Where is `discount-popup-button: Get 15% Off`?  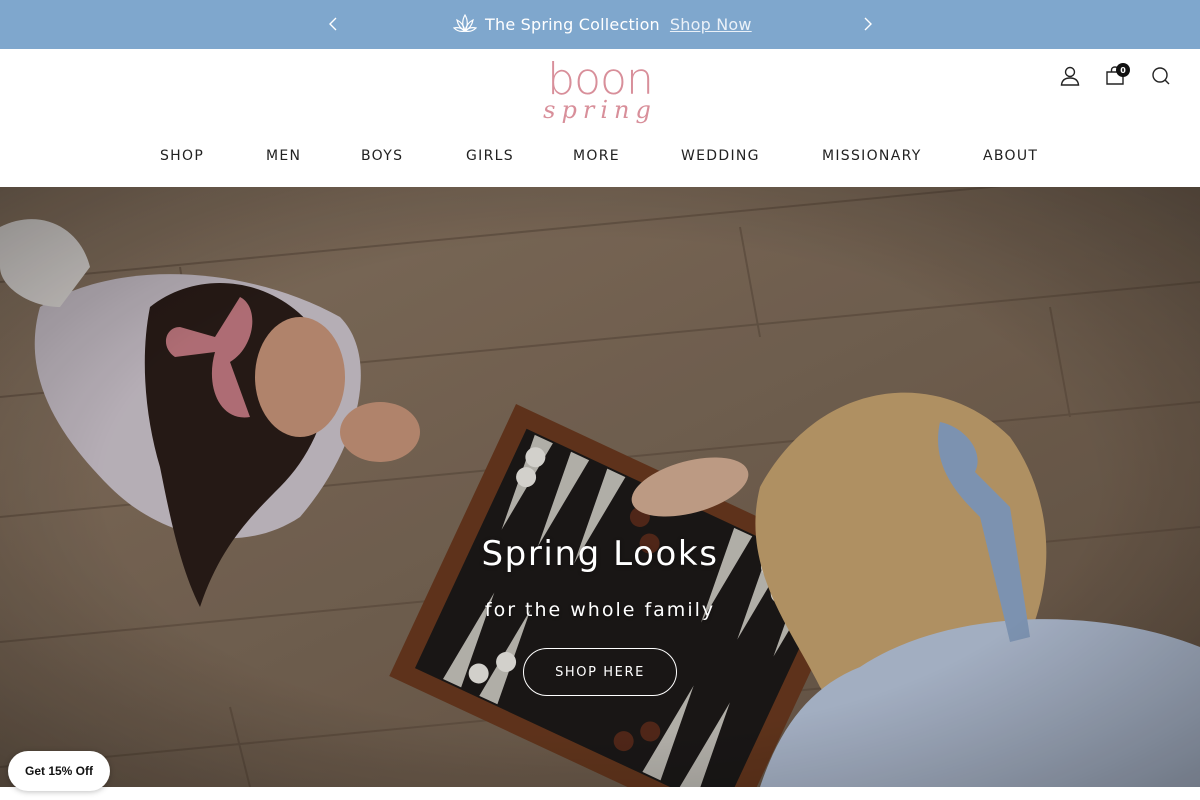 discount-popup-button: Get 15% Off is located at coordinates (59, 771).